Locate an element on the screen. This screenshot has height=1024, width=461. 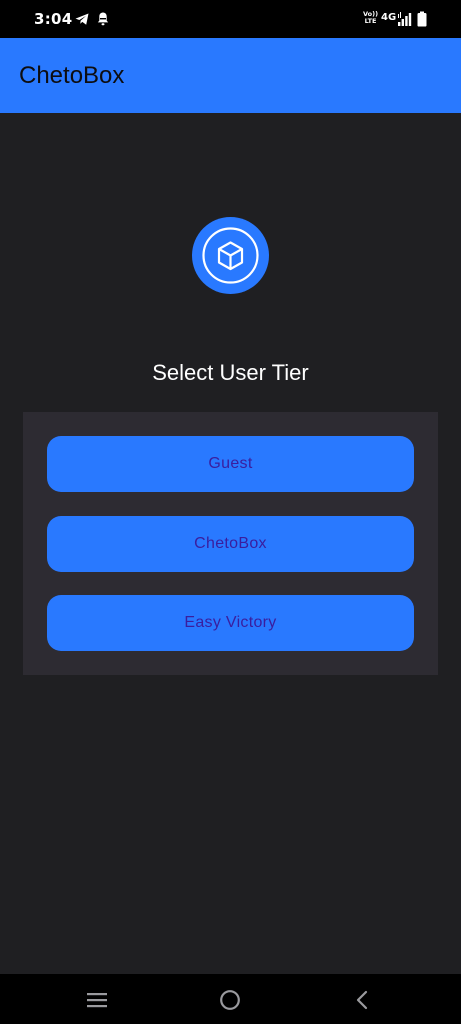
select-tier-heading: Select User Tier is located at coordinates (230, 372).